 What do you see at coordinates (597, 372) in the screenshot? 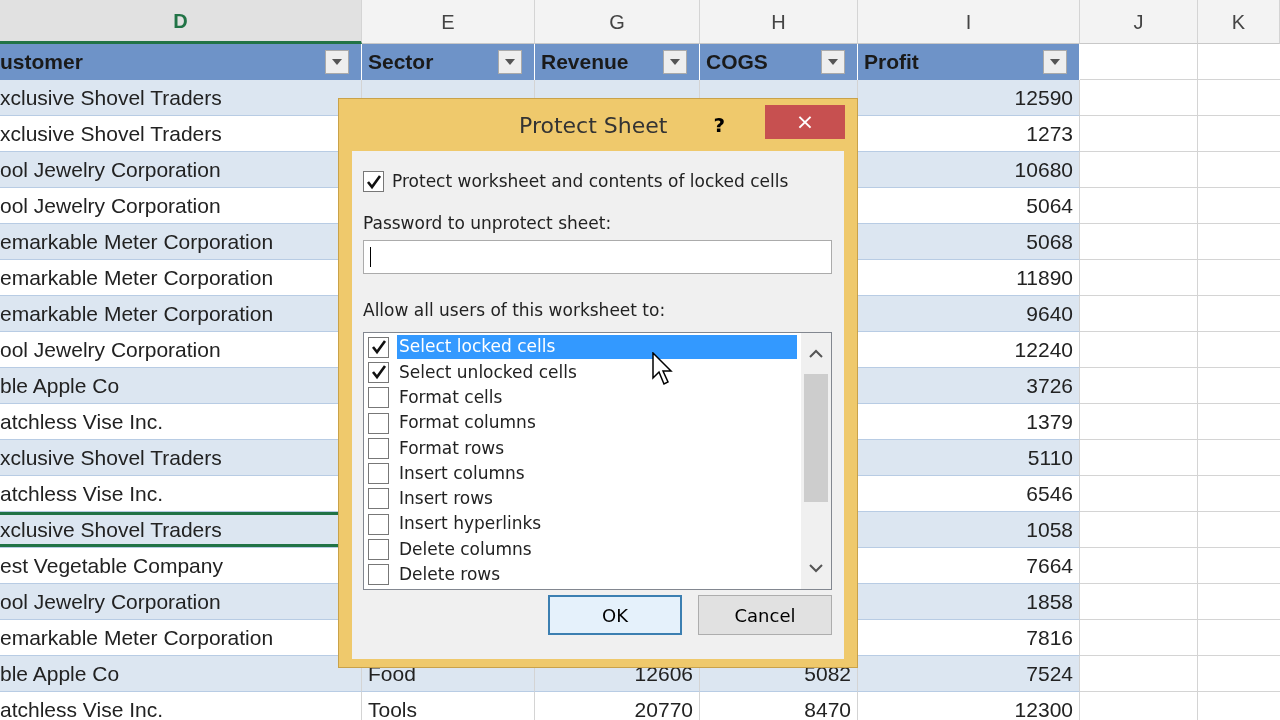
I see `list-item: Select unlocked cells` at bounding box center [597, 372].